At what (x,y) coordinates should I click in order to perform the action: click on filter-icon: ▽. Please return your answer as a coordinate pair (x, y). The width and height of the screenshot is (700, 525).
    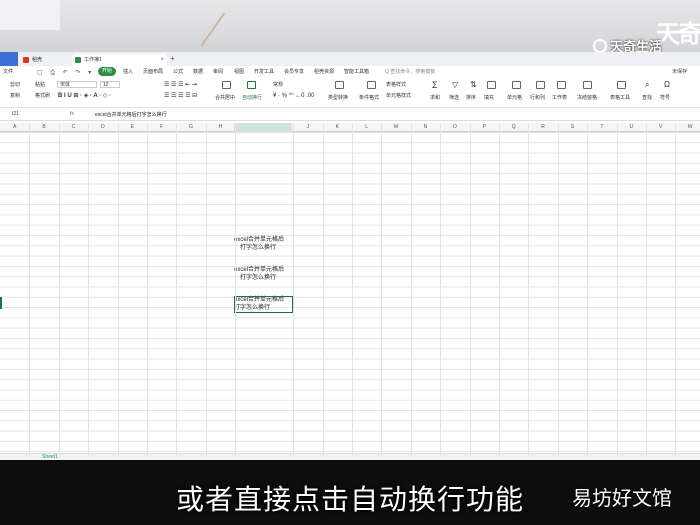
    Looking at the image, I should click on (455, 84).